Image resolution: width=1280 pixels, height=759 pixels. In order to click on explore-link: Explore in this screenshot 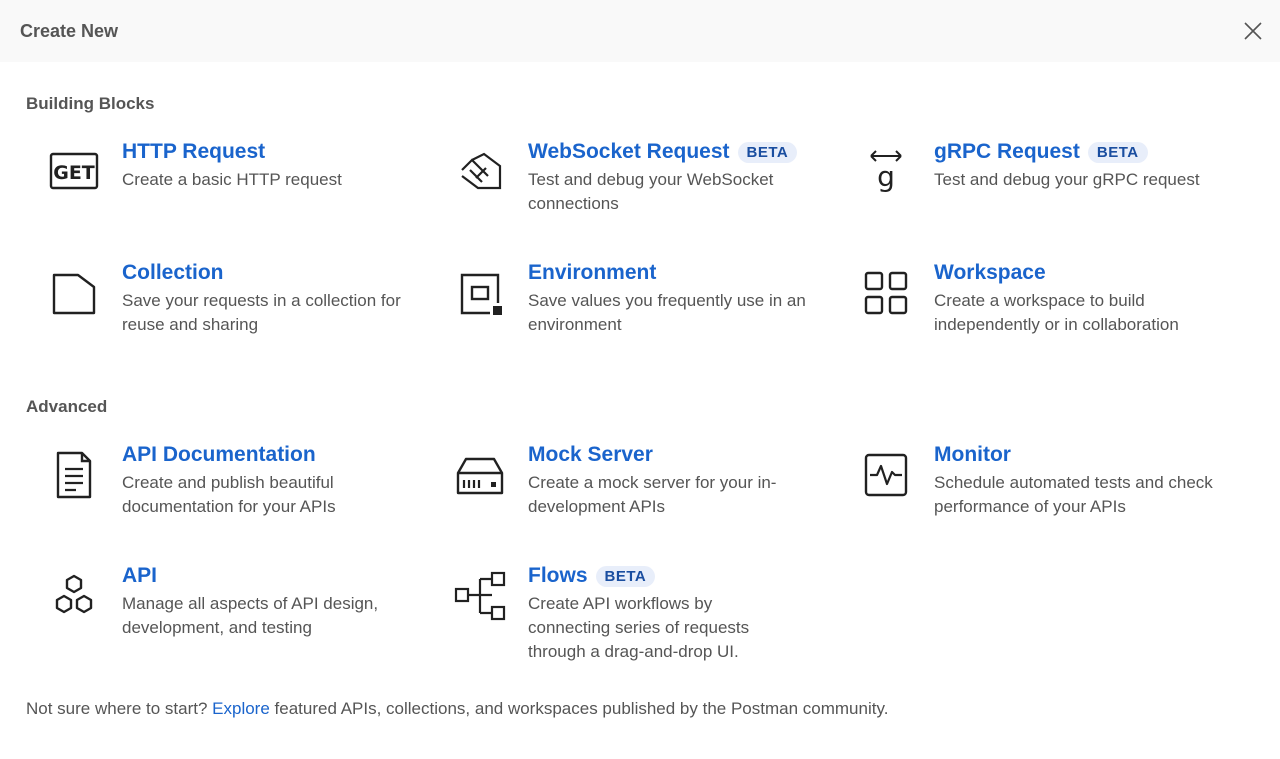, I will do `click(241, 708)`.